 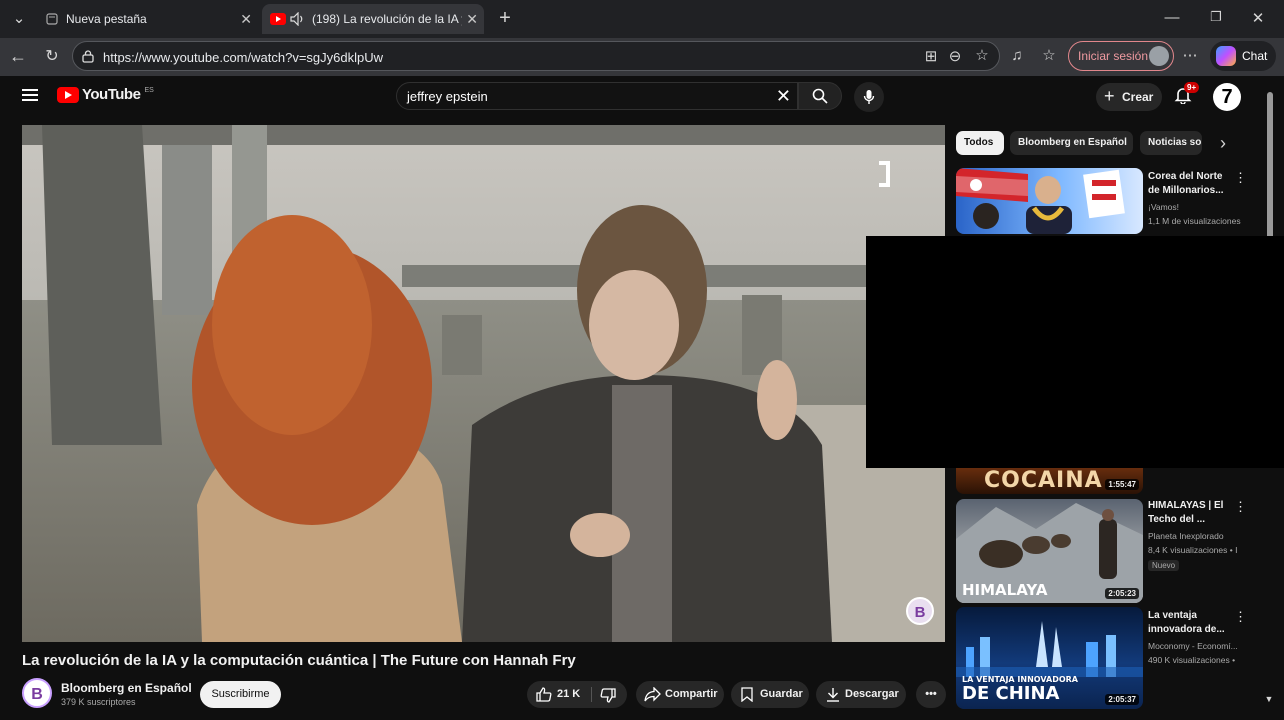 What do you see at coordinates (1113, 56) in the screenshot?
I see `sign-in-label: Iniciar sesión` at bounding box center [1113, 56].